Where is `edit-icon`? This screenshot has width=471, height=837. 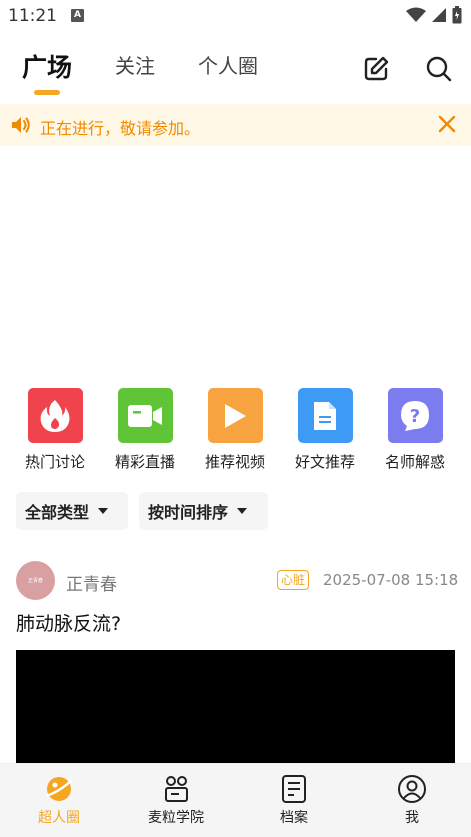 edit-icon is located at coordinates (376, 68).